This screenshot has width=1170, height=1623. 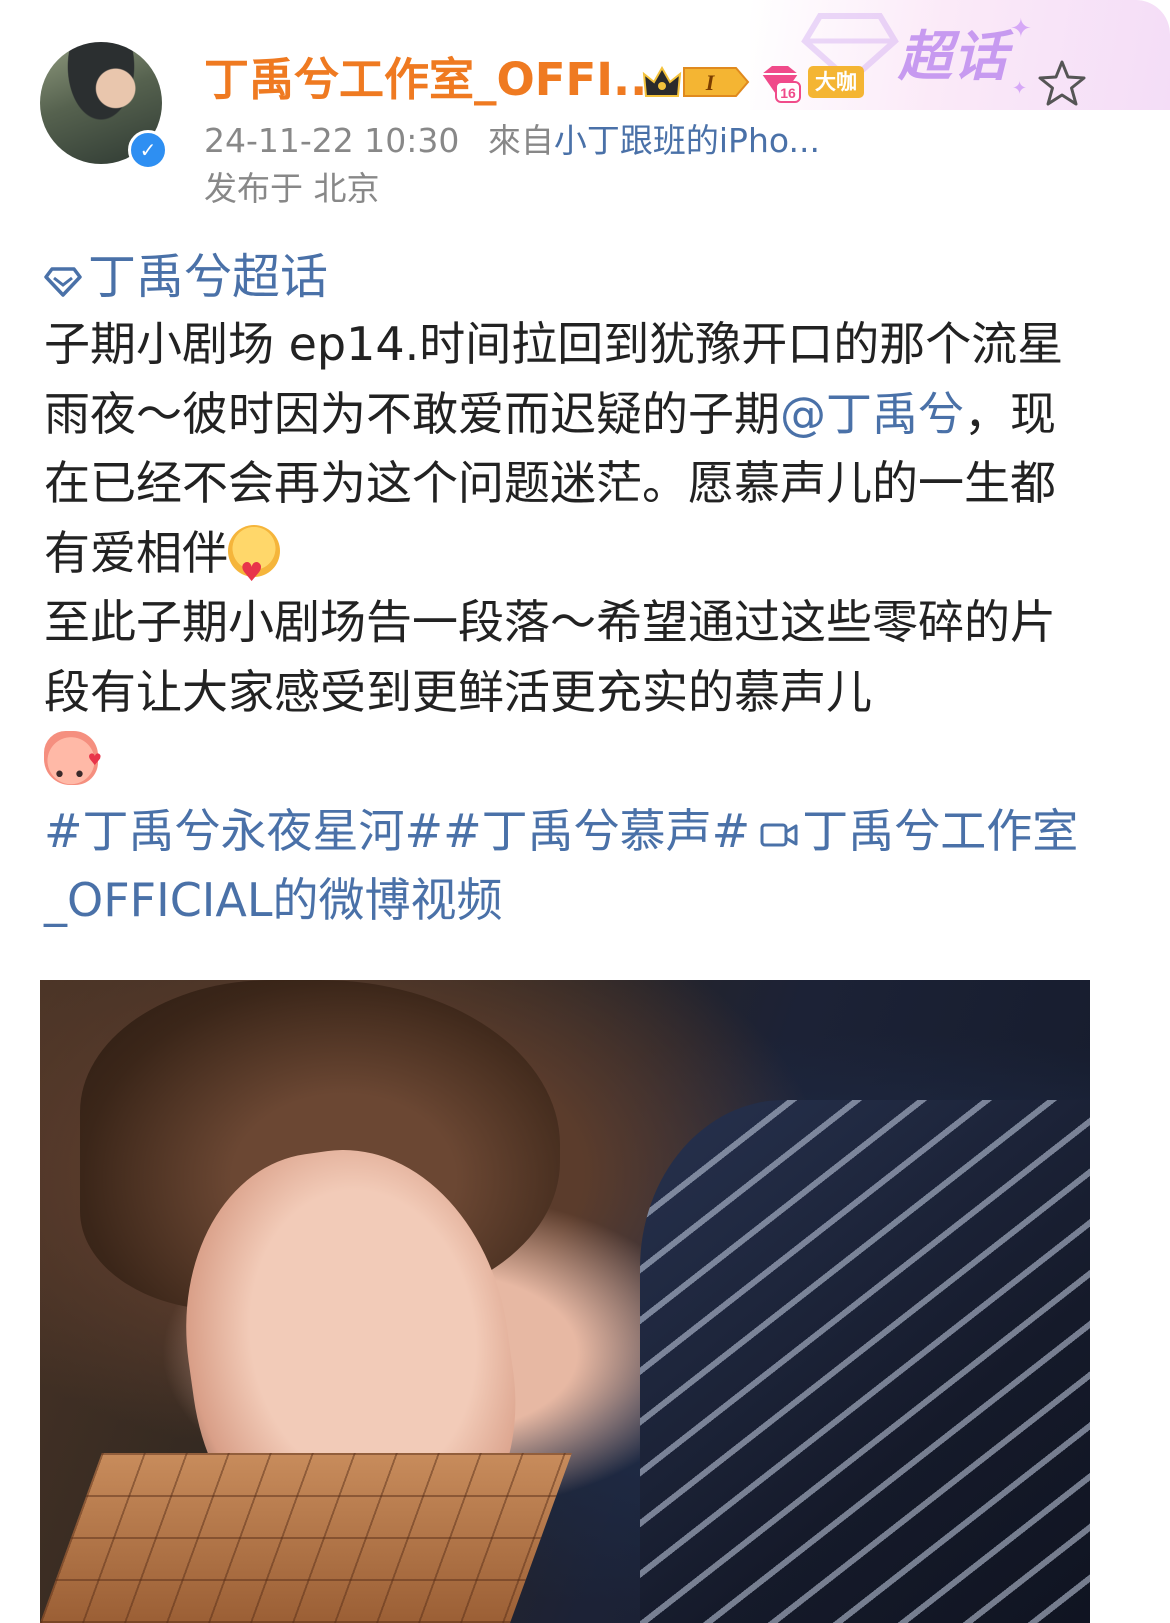 I want to click on supertopic-badge: 超话, so click(x=953, y=57).